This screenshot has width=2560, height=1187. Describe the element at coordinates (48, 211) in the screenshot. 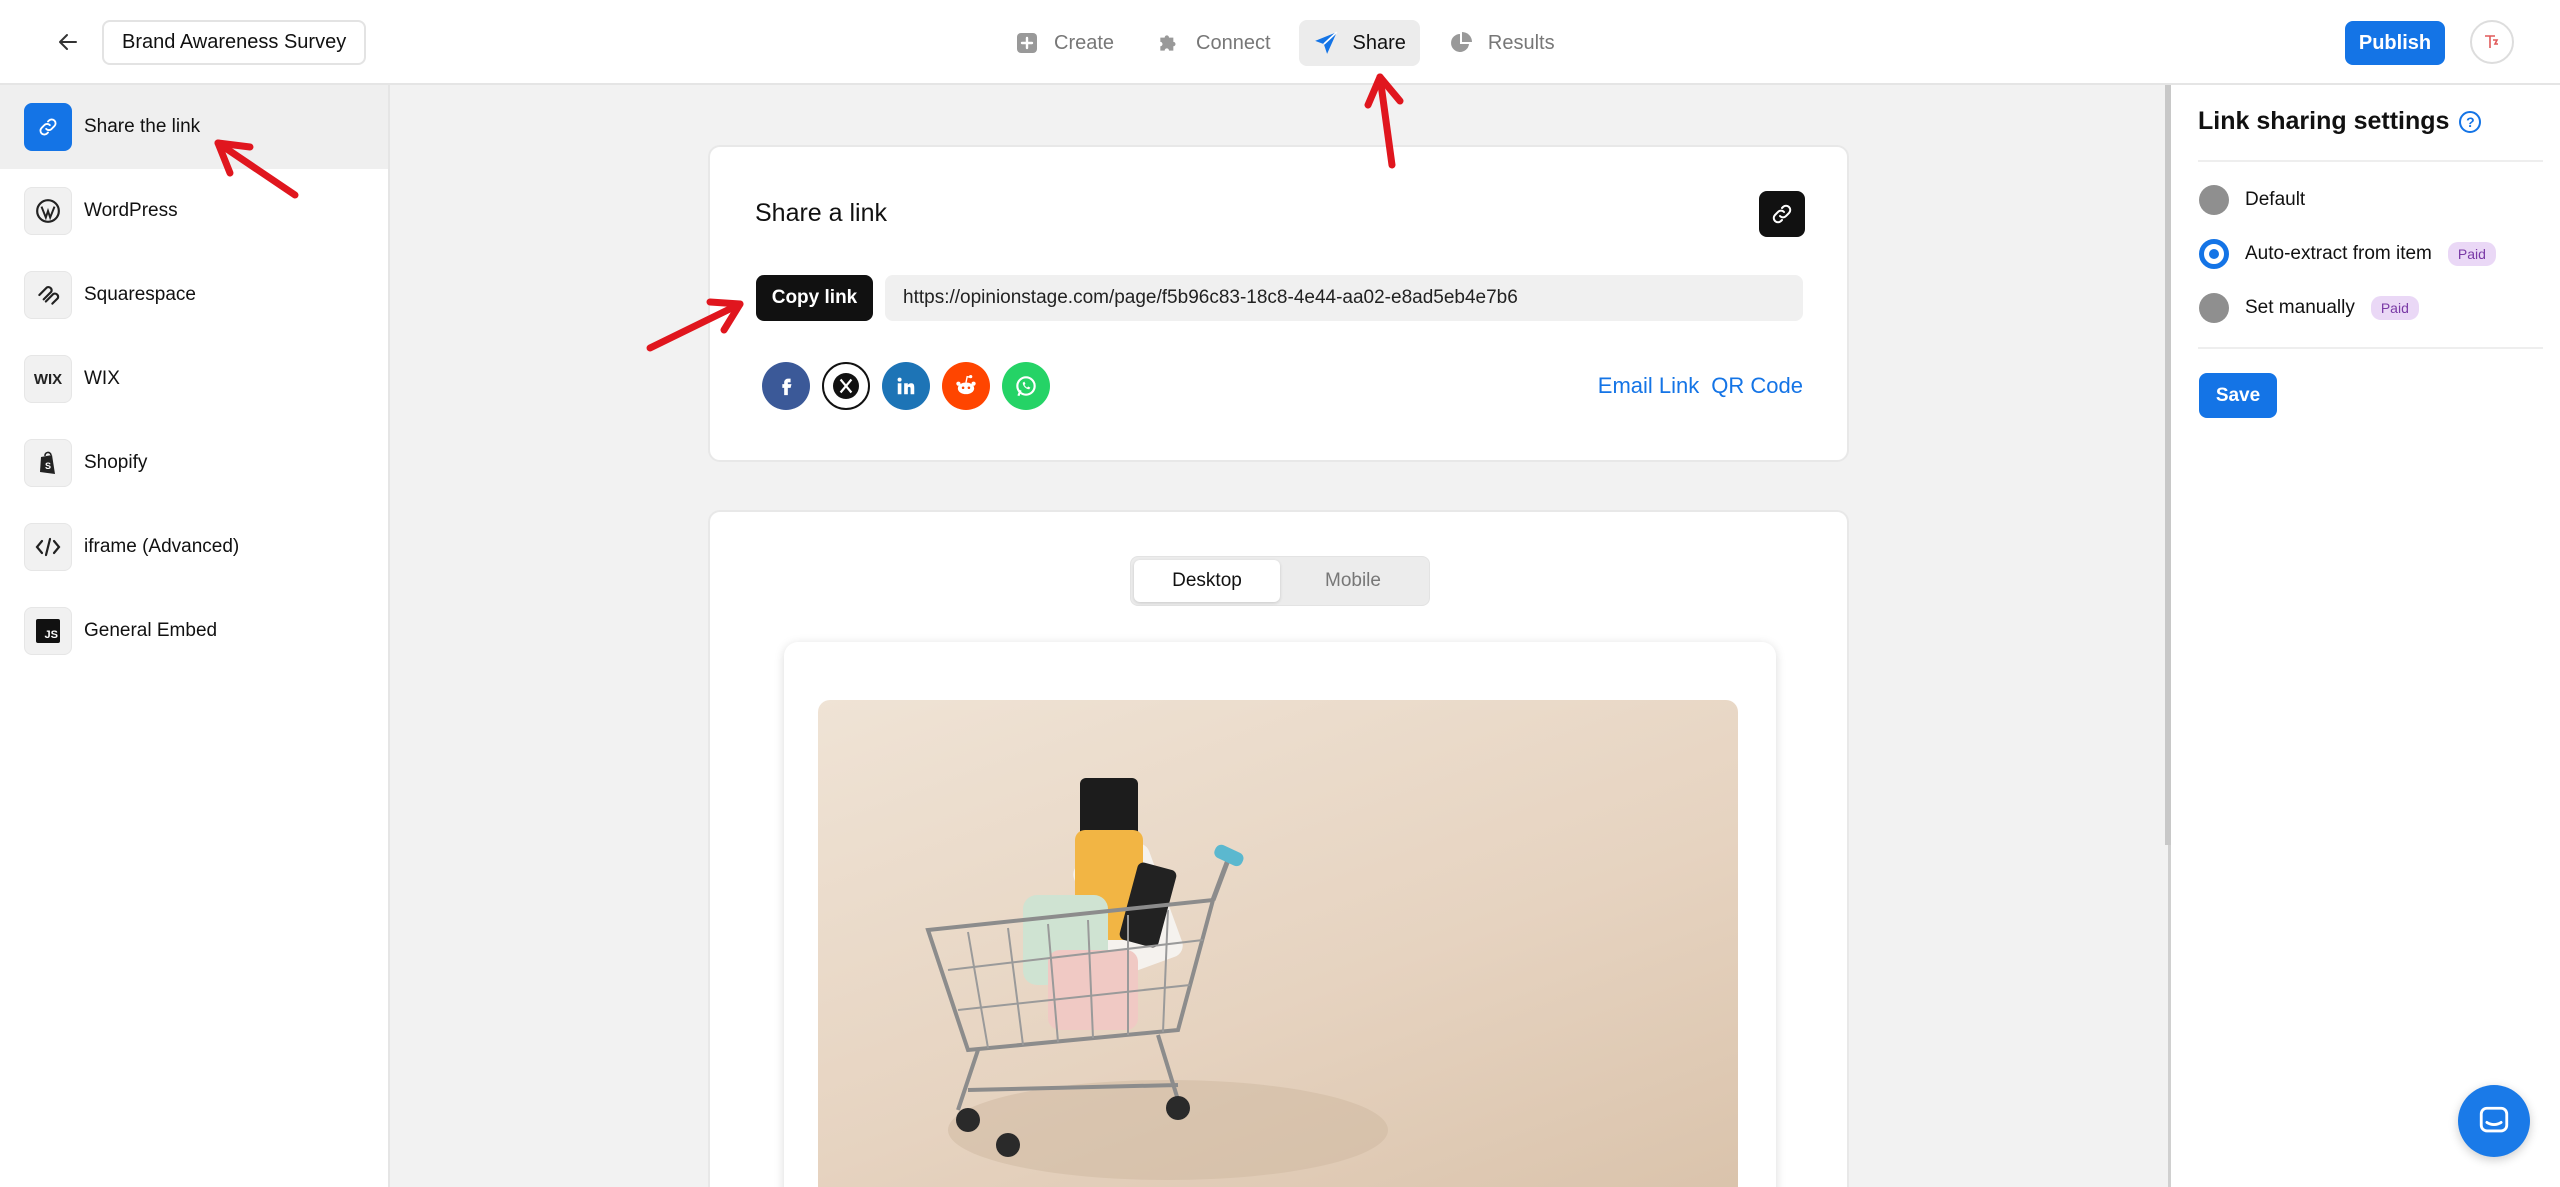

I see `wordpress-icon` at that location.